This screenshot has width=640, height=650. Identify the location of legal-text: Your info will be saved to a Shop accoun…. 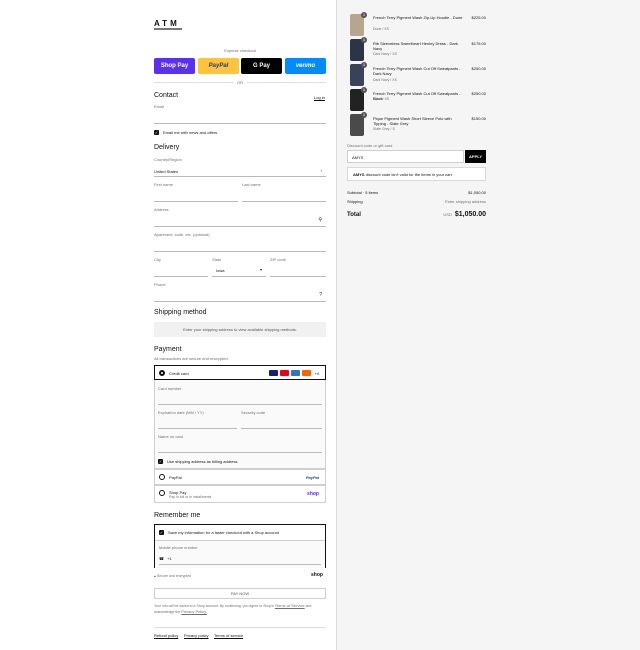
(240, 609).